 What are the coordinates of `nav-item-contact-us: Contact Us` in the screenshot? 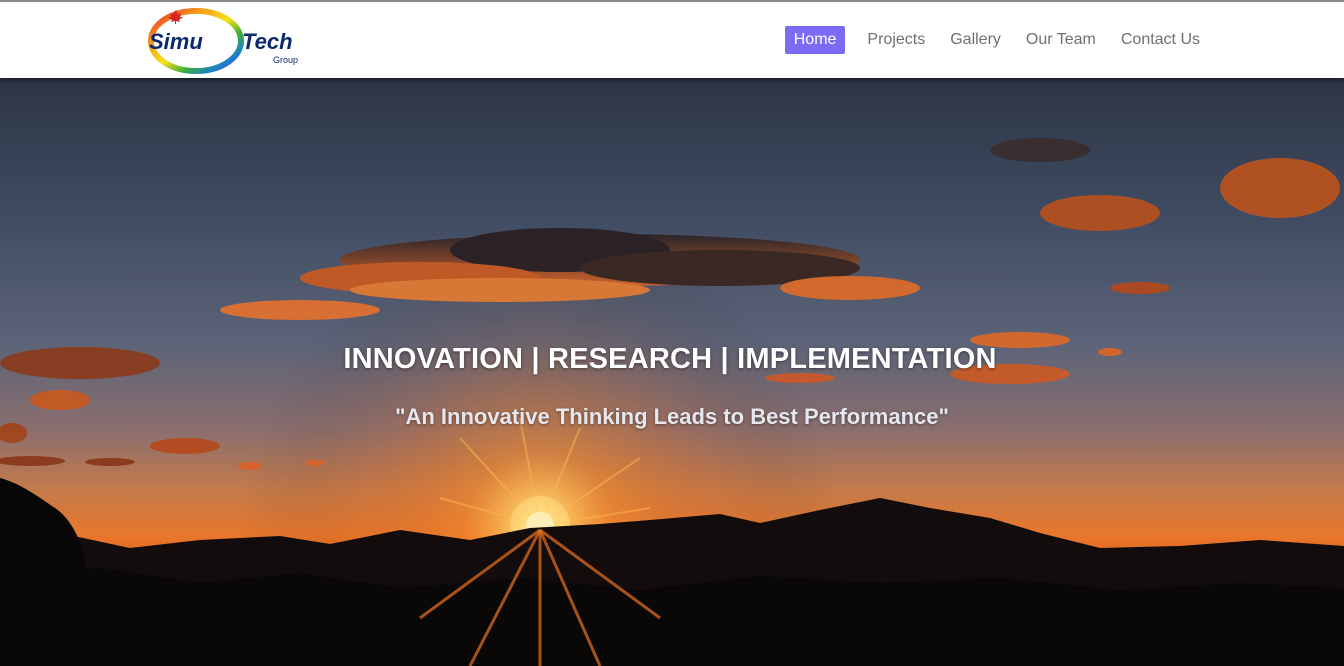 It's located at (1160, 40).